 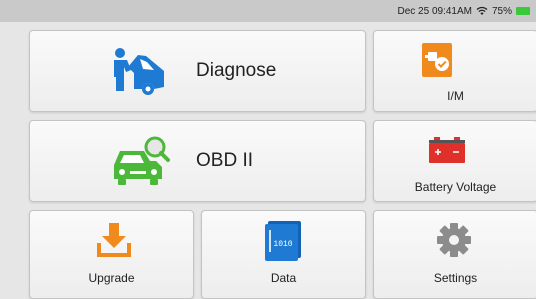 I want to click on car-battery-icon, so click(x=447, y=150).